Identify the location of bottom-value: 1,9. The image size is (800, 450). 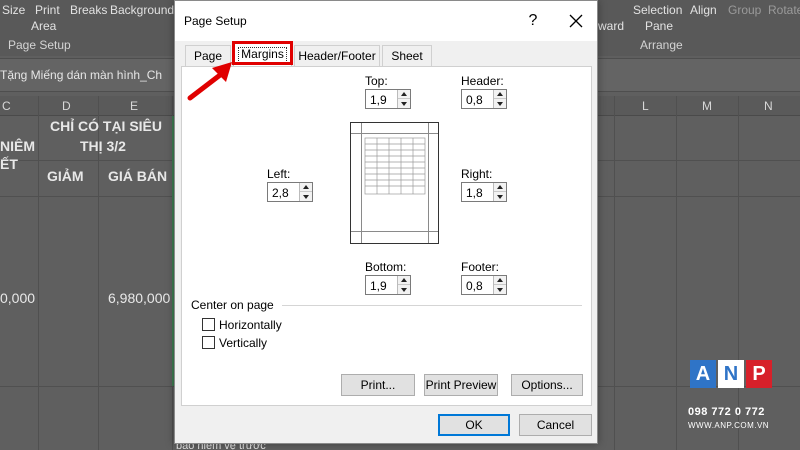
(378, 286).